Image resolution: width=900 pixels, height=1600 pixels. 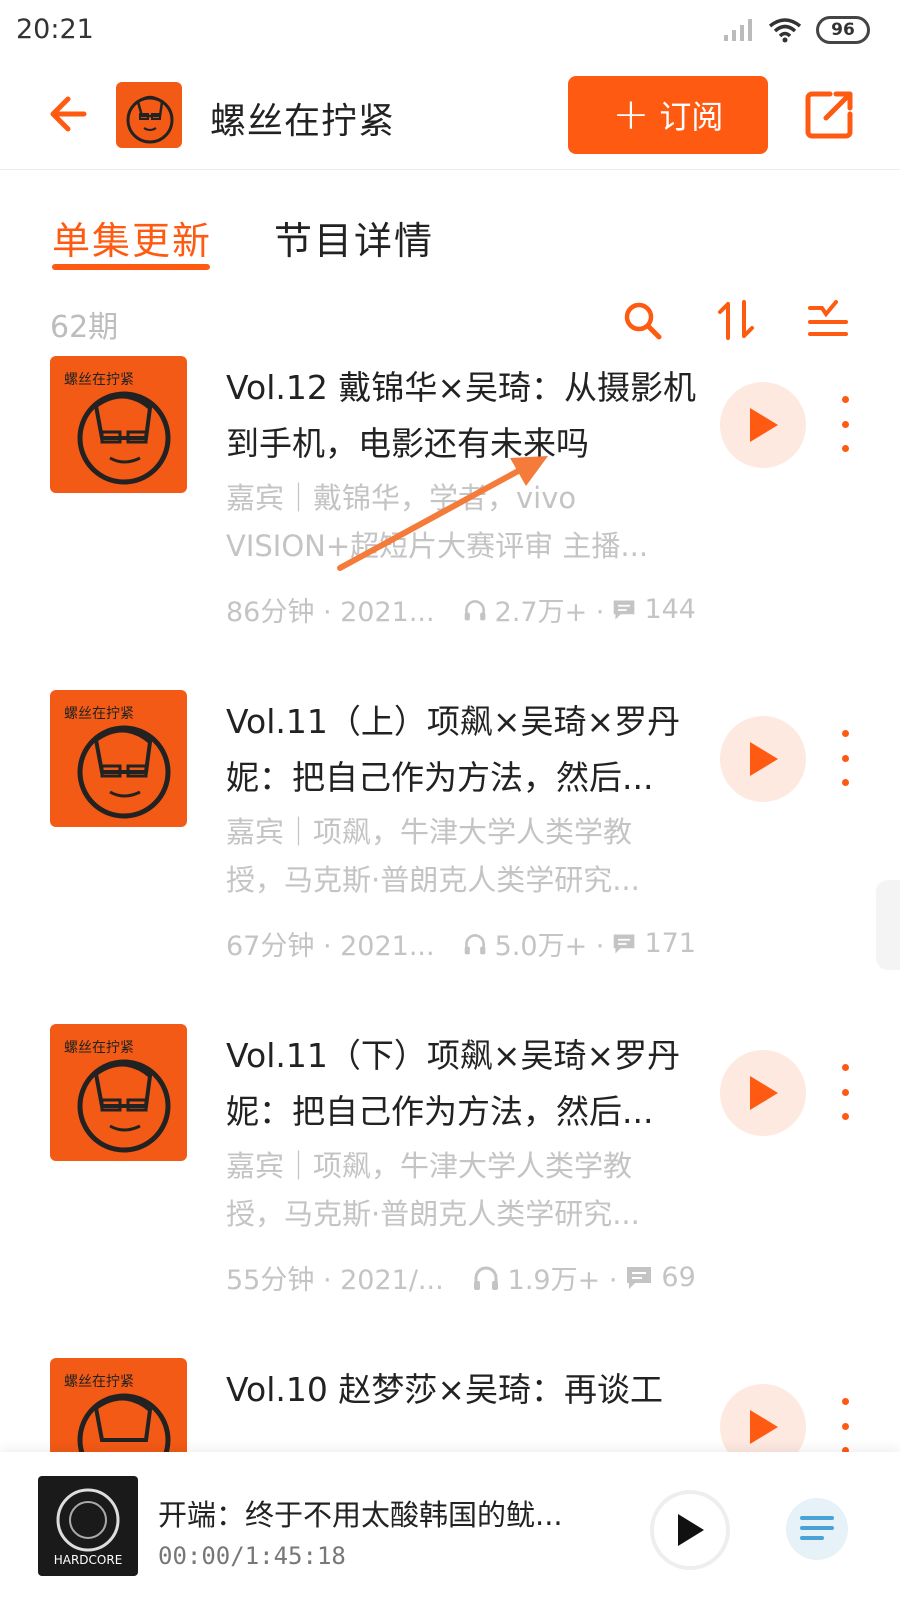 I want to click on share-icon, so click(x=829, y=115).